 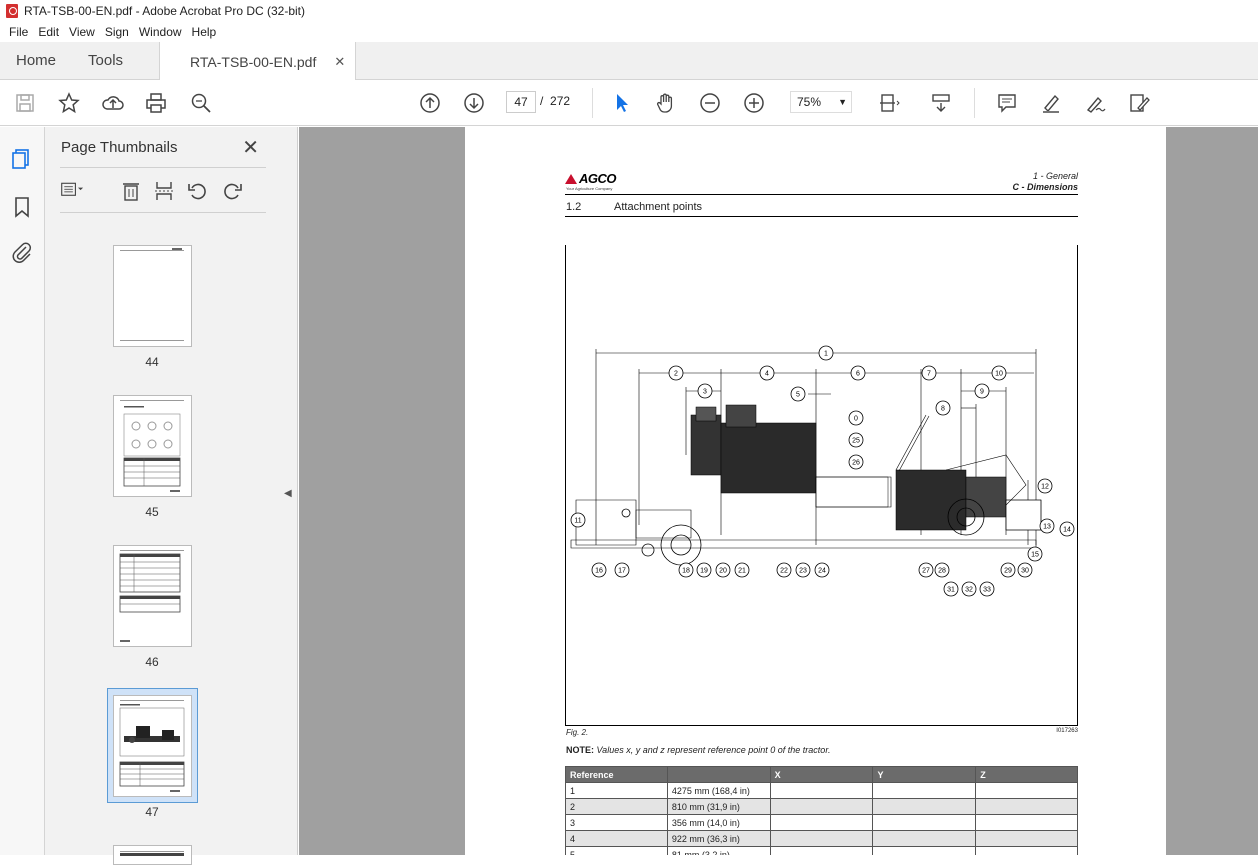 I want to click on sign-icon, so click(x=1095, y=103).